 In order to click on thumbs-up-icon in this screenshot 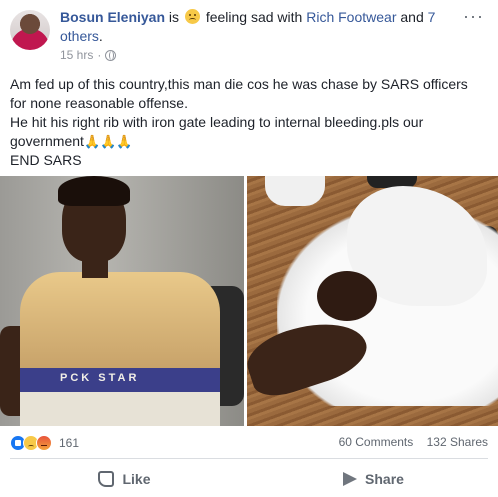, I will do `click(106, 479)`.